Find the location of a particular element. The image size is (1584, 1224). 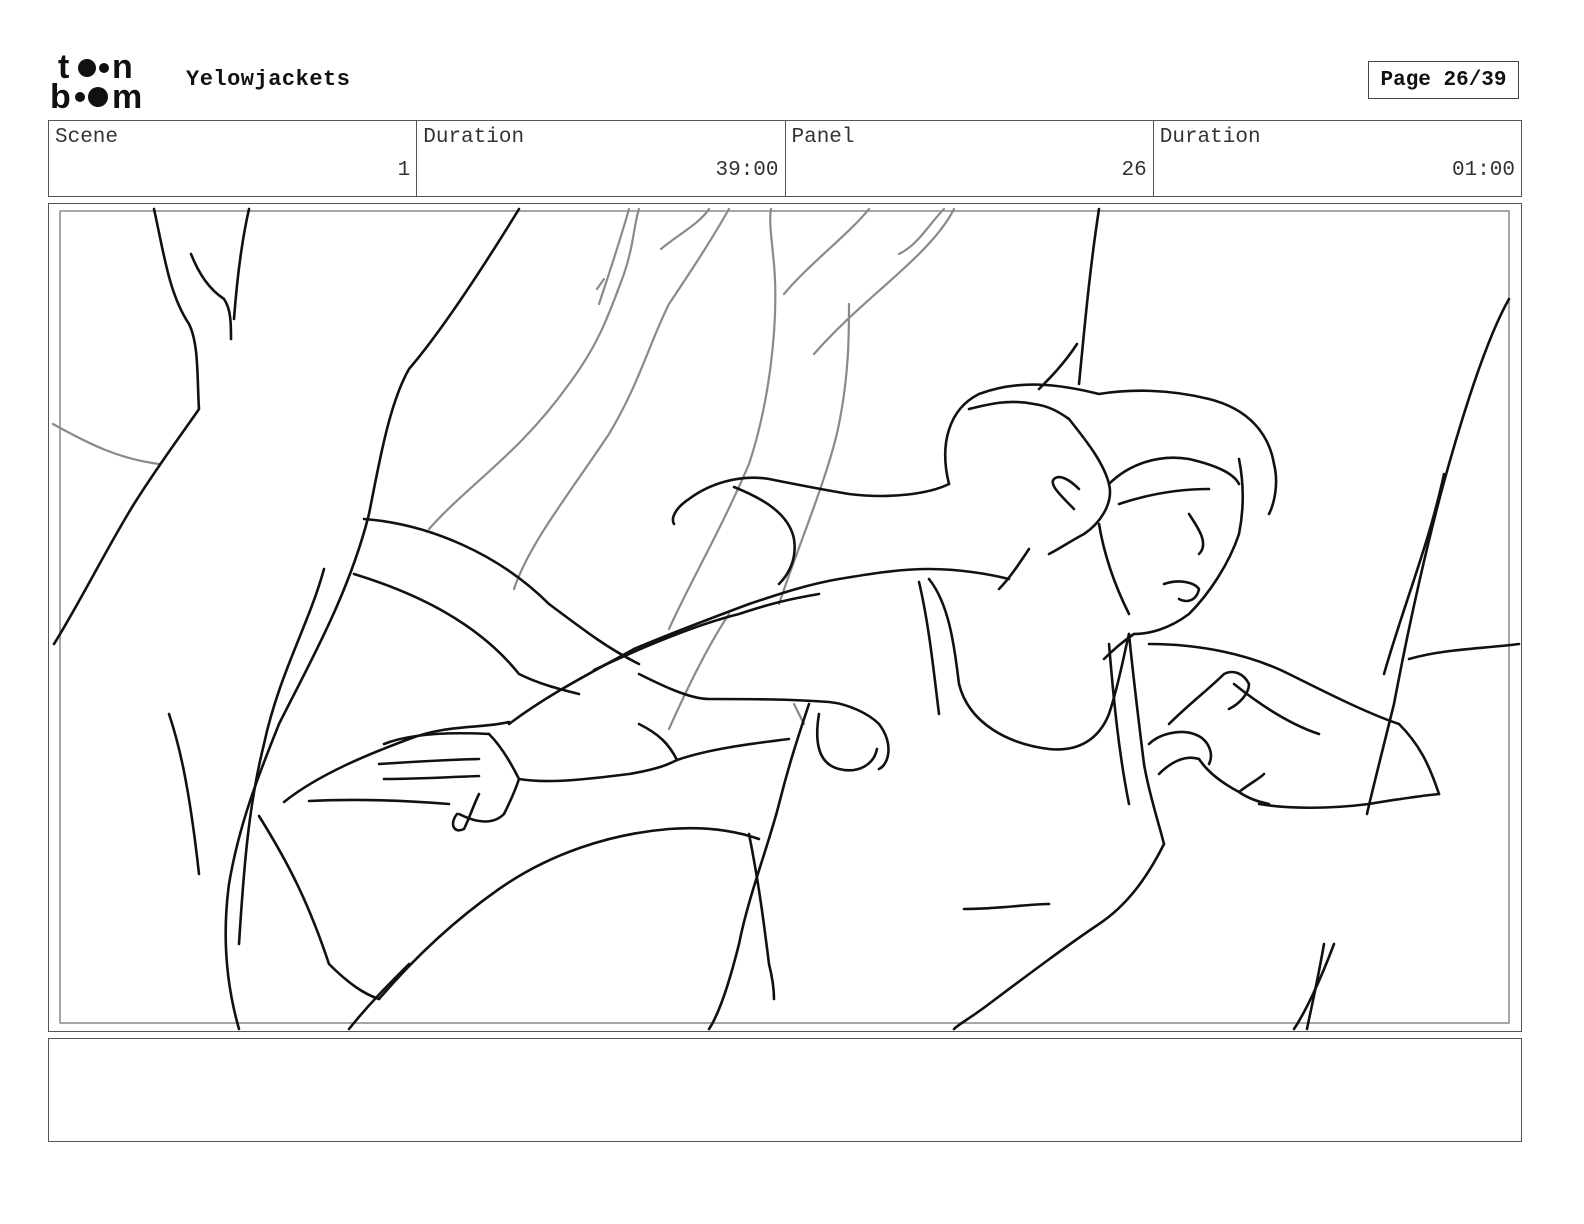

scene-duration-cell: Duration 39:00 is located at coordinates (601, 158).